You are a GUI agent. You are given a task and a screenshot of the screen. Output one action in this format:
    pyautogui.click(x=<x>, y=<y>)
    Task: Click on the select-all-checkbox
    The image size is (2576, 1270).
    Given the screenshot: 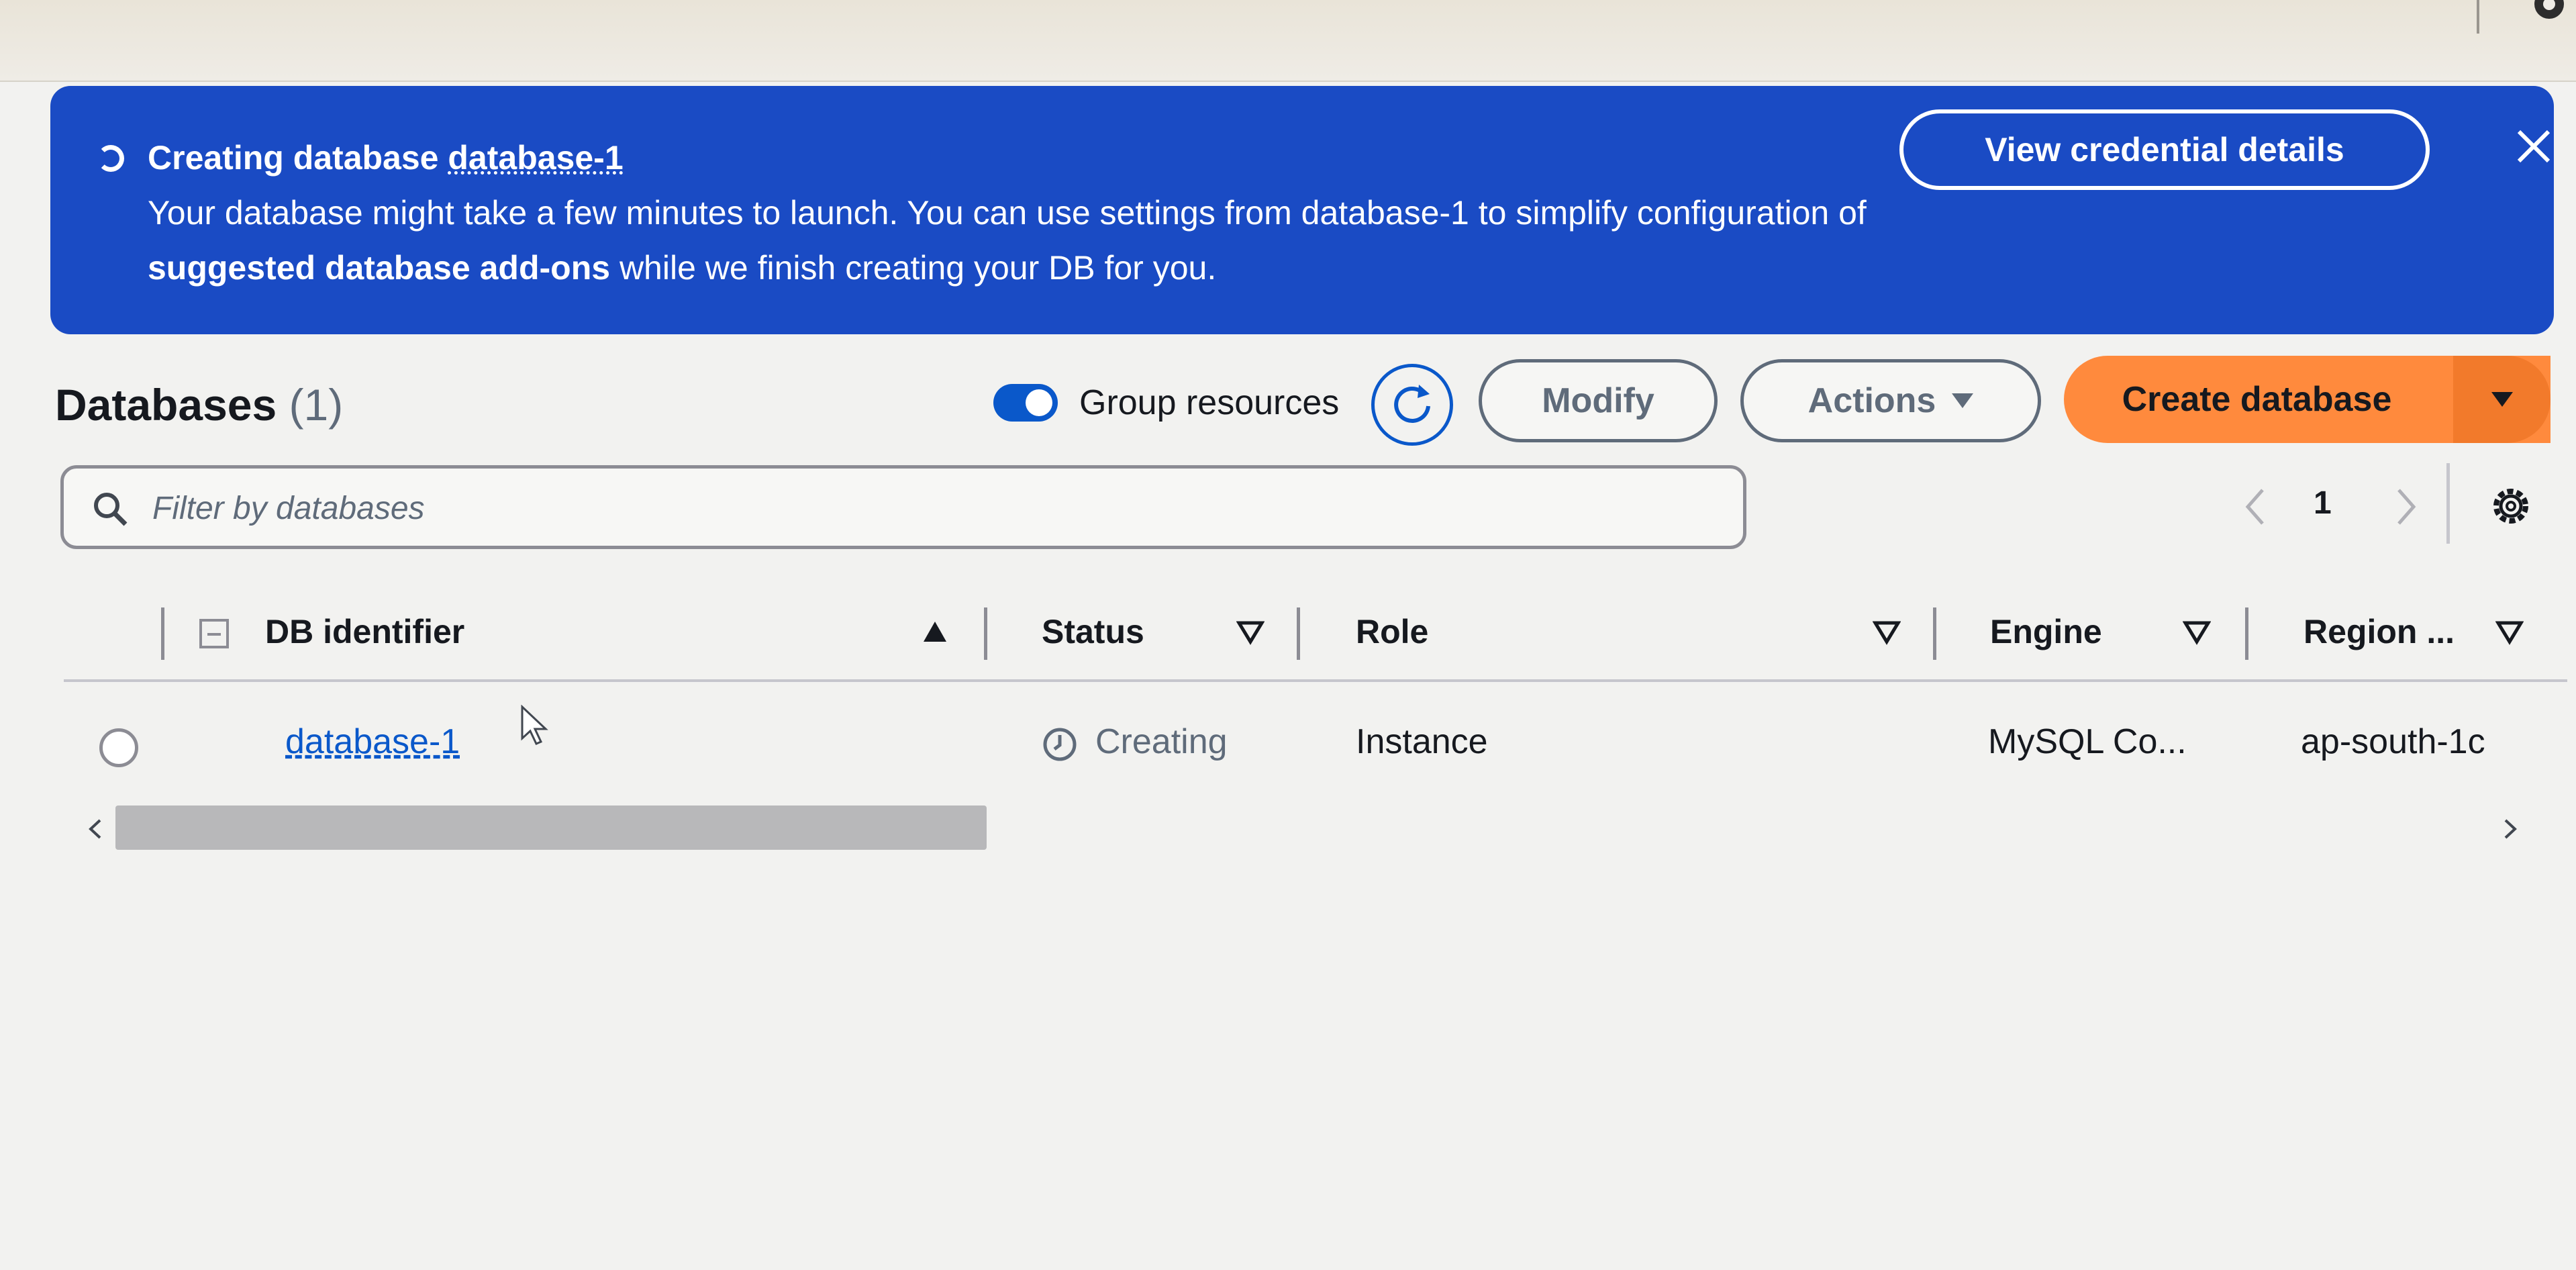 What is the action you would take?
    pyautogui.click(x=214, y=633)
    